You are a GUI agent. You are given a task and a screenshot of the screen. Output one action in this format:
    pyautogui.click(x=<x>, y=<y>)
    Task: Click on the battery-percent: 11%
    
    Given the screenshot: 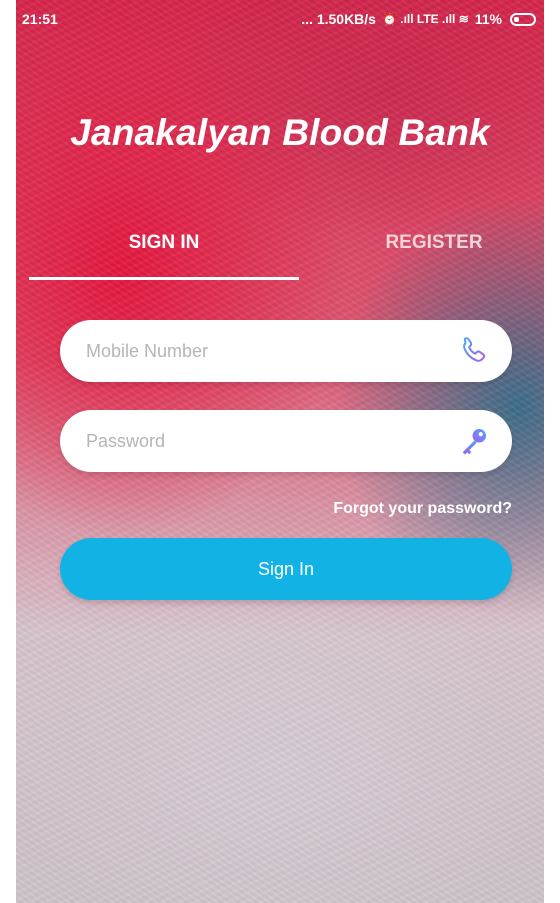 What is the action you would take?
    pyautogui.click(x=488, y=19)
    